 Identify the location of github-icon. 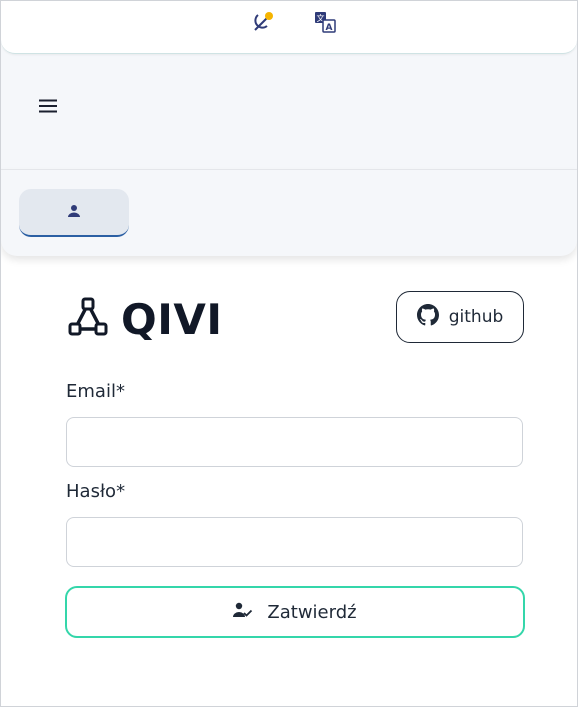
(427, 317).